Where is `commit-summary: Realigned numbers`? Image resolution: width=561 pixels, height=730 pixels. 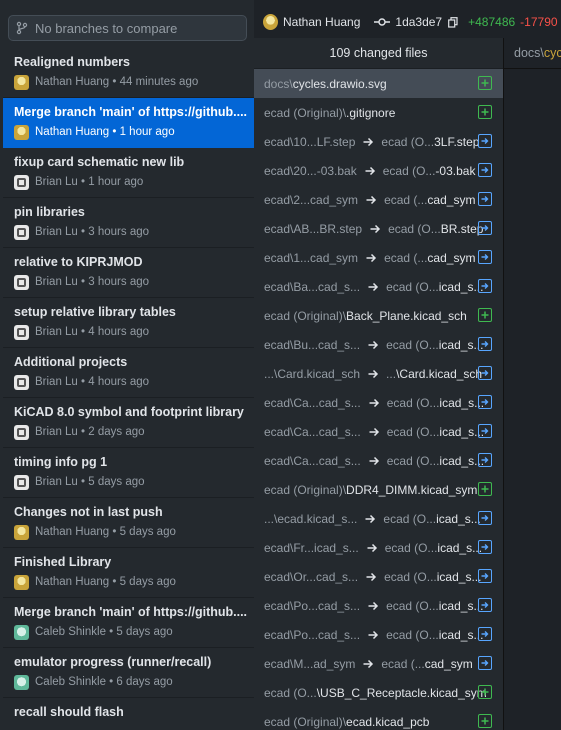
commit-summary: Realigned numbers is located at coordinates (72, 62).